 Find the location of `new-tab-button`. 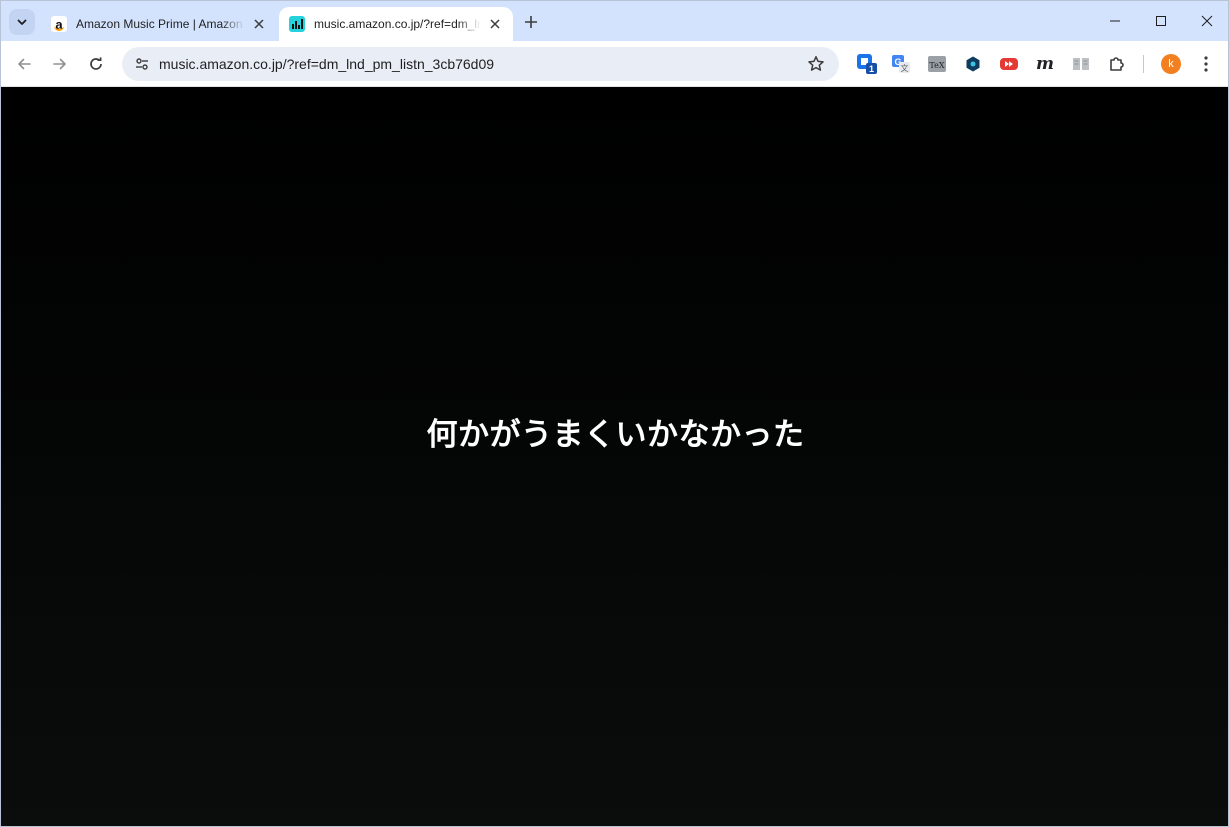

new-tab-button is located at coordinates (531, 22).